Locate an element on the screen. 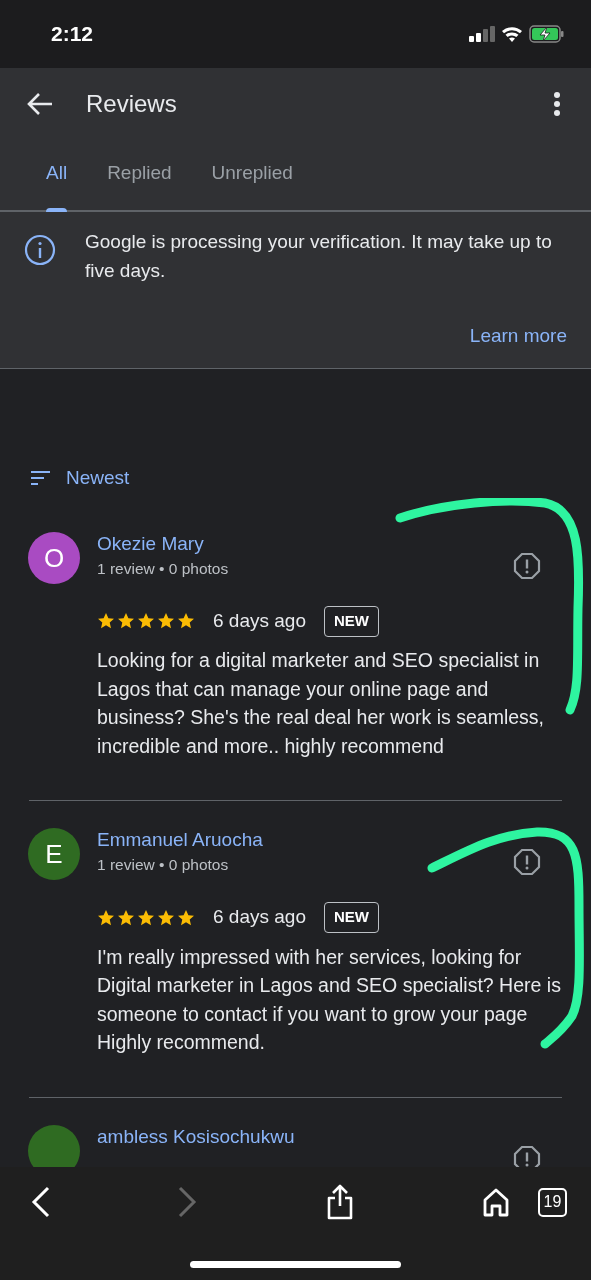 The width and height of the screenshot is (591, 1280). banner-message: Google is processing your verification. It may take up to five days. is located at coordinates (319, 256).